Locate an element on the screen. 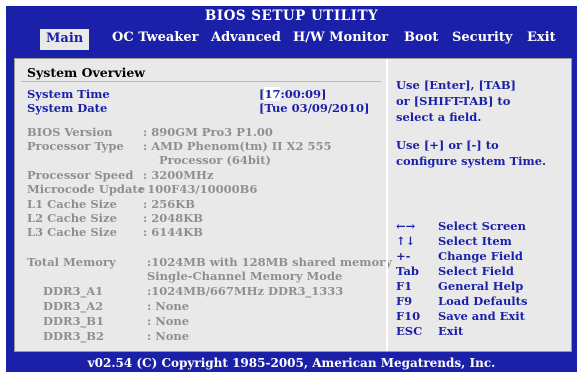 The height and width of the screenshot is (374, 583). processor-type-detail: Processor (64bit) is located at coordinates (215, 160).